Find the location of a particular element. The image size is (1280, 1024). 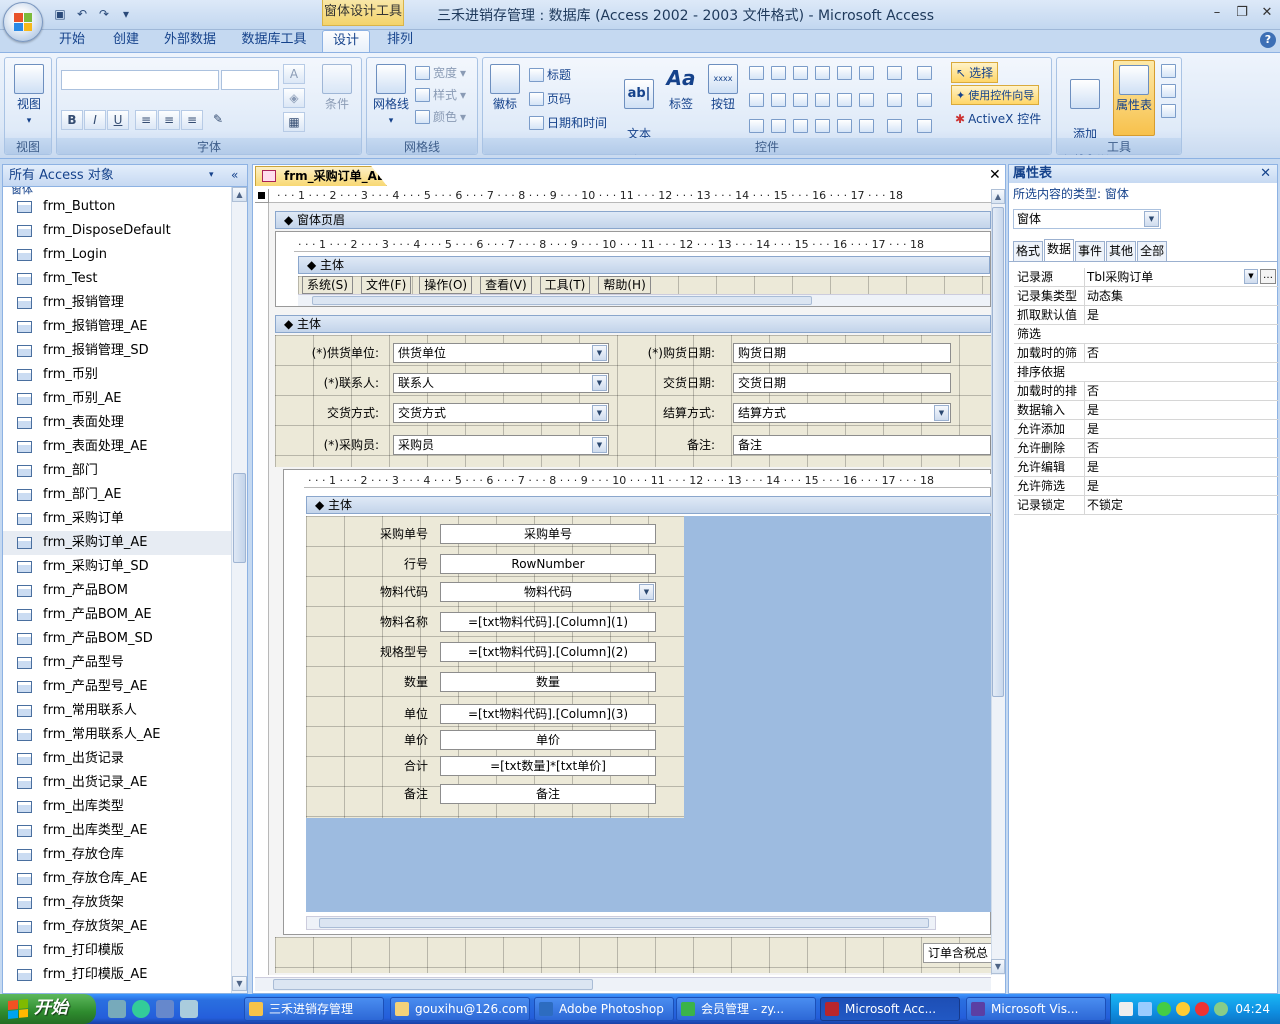

document-tab: frm_采购订单_AE is located at coordinates (321, 176).